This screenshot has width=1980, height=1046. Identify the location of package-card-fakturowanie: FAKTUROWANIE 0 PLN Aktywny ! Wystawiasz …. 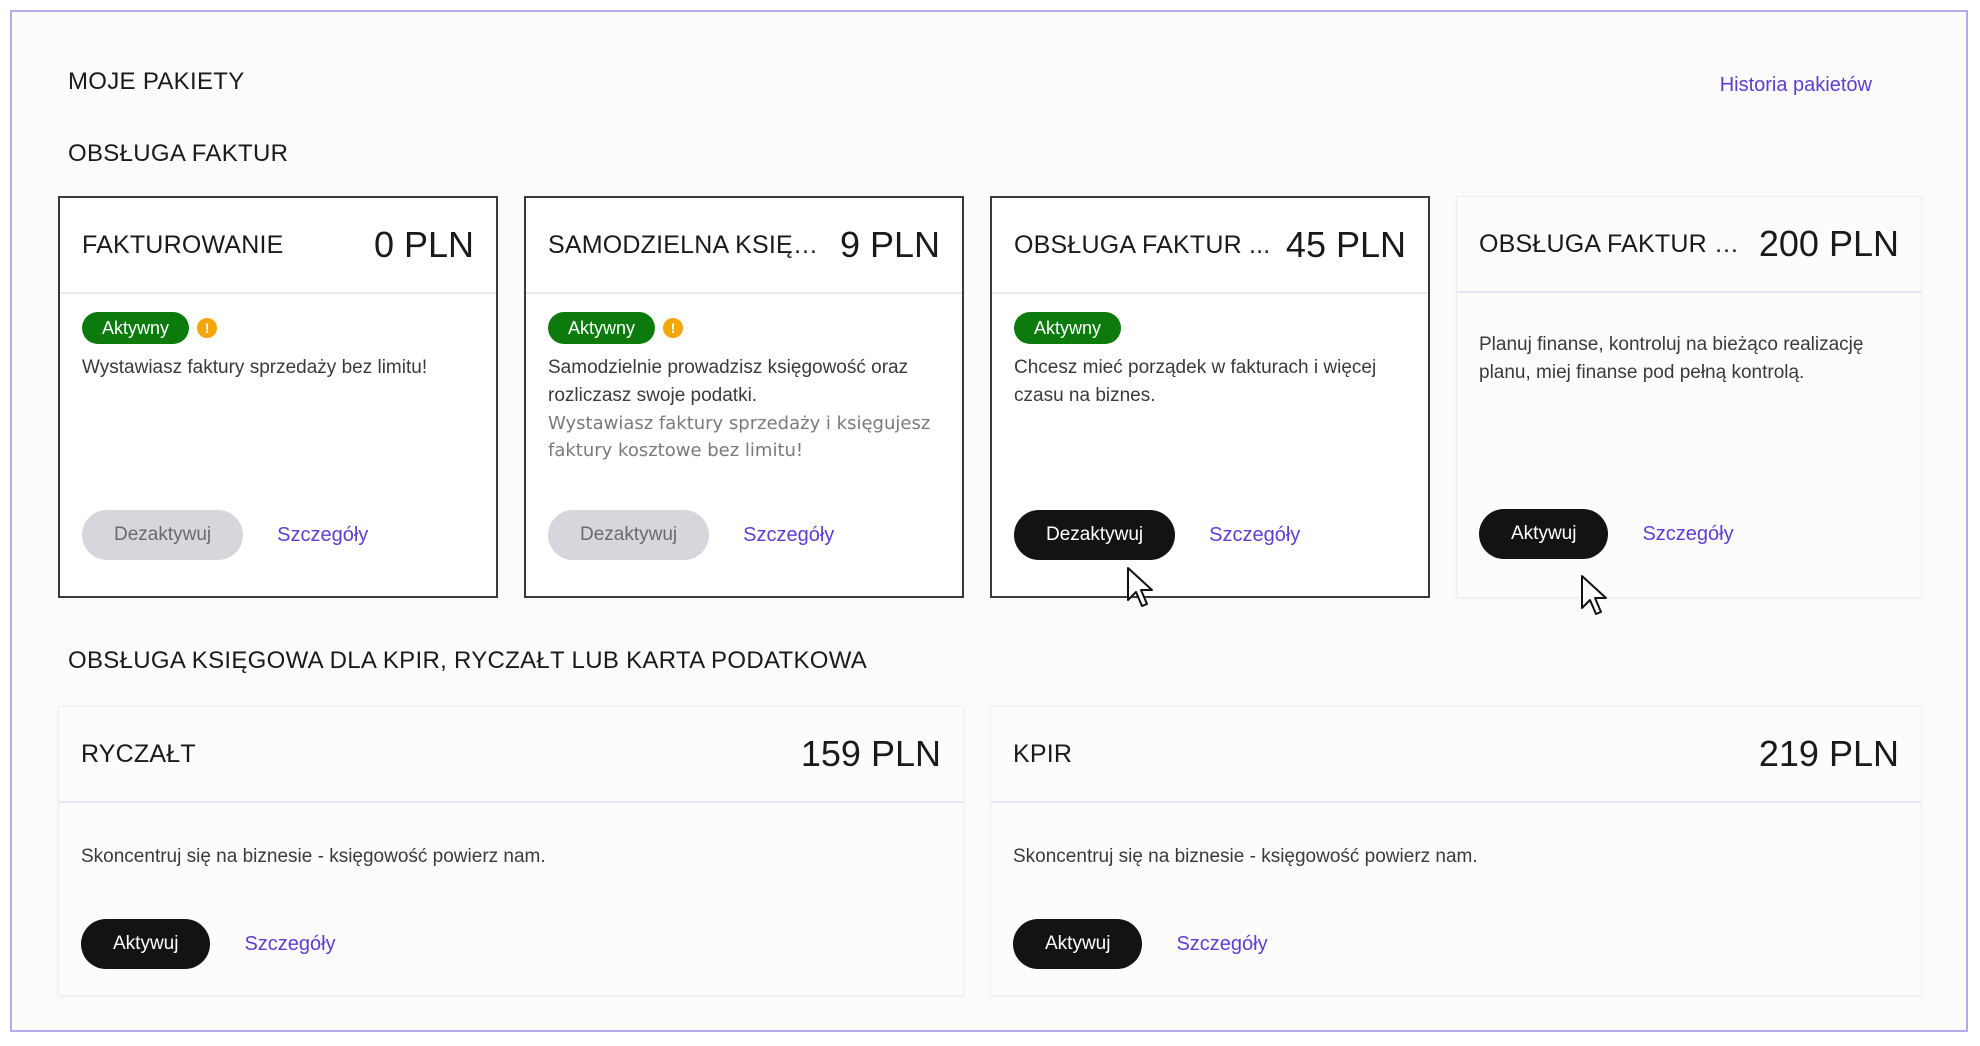
(278, 397).